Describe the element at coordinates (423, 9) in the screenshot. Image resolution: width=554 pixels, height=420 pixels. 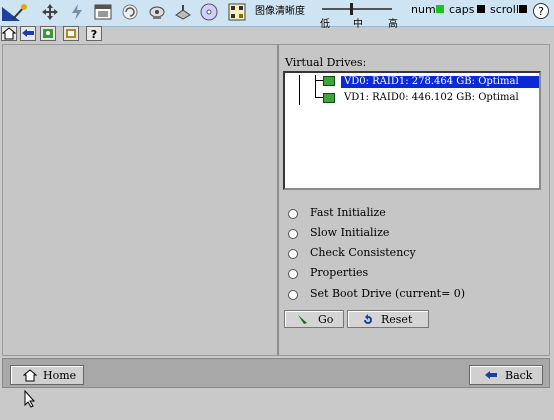
I see `num-lock-label: num` at that location.